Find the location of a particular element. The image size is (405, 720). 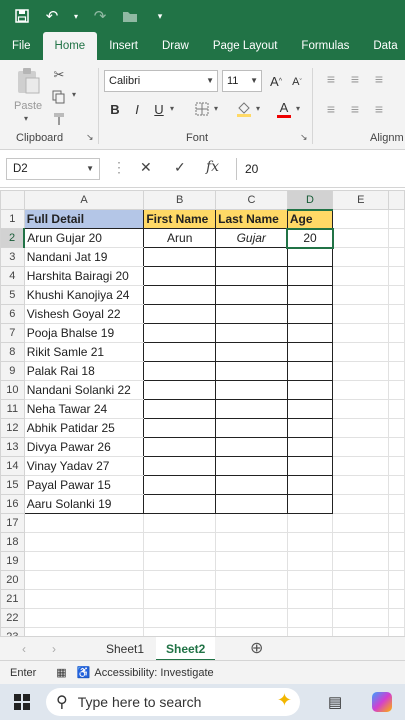

row-header: 5 is located at coordinates (12, 295).